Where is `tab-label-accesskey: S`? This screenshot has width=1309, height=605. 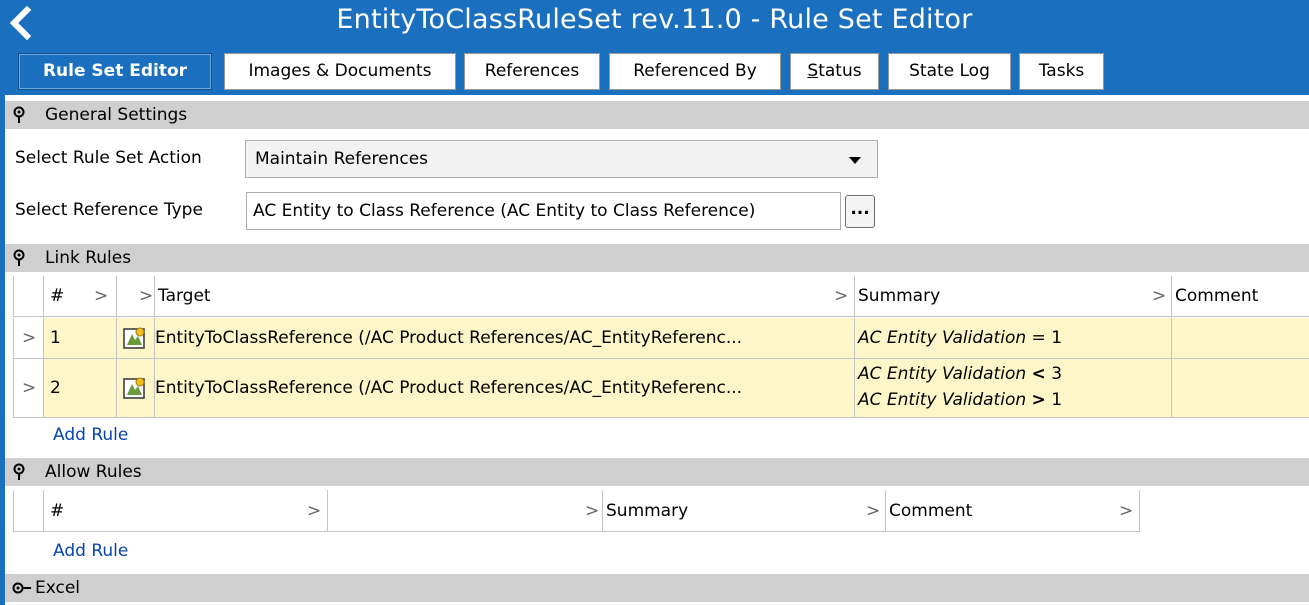
tab-label-accesskey: S is located at coordinates (813, 71).